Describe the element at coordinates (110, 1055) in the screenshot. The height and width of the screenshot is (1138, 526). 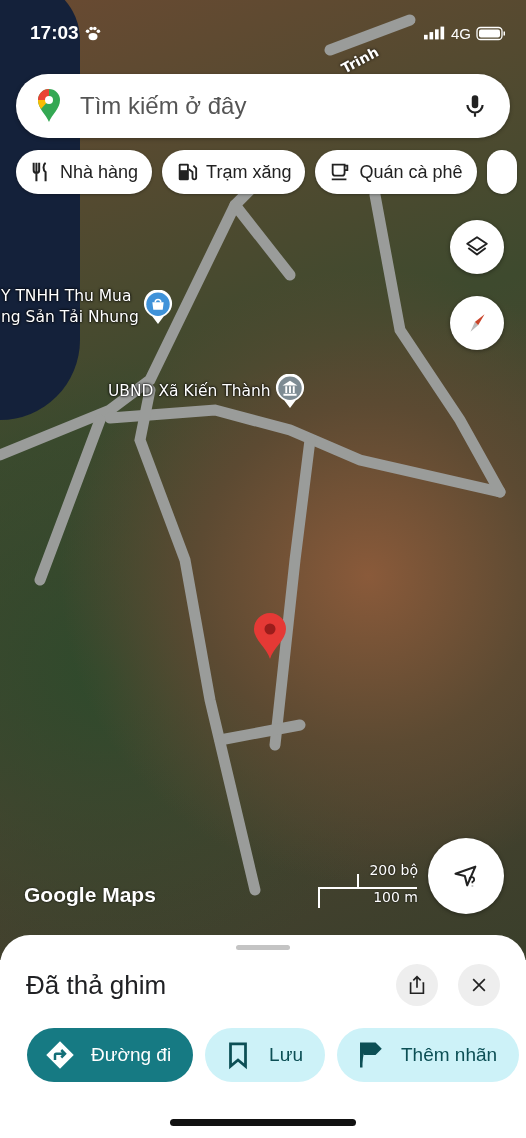
I see `action-button: Đường đi` at that location.